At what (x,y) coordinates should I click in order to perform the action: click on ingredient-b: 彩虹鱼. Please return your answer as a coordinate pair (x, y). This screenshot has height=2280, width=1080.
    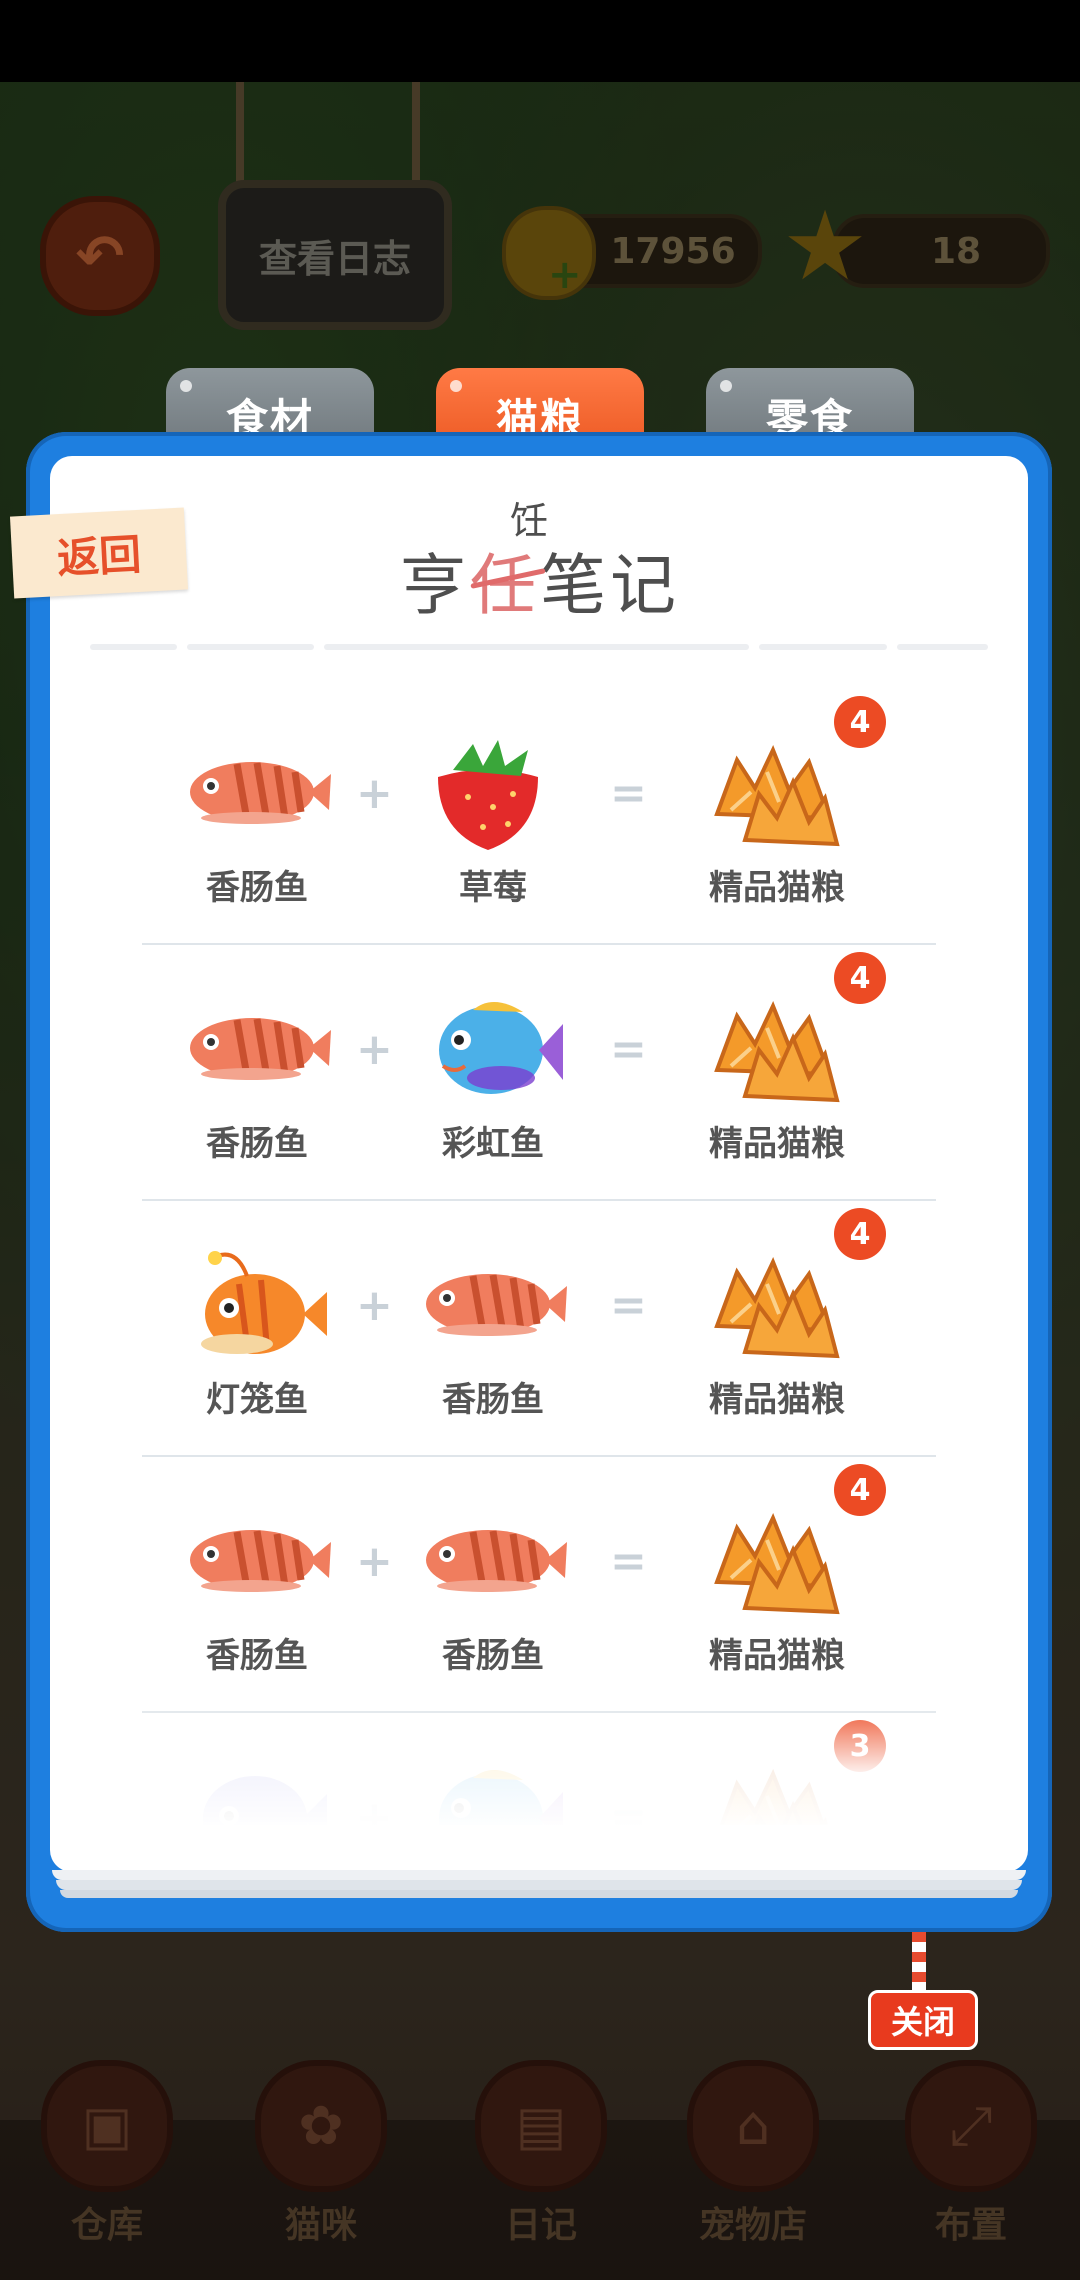
    Looking at the image, I should click on (493, 1076).